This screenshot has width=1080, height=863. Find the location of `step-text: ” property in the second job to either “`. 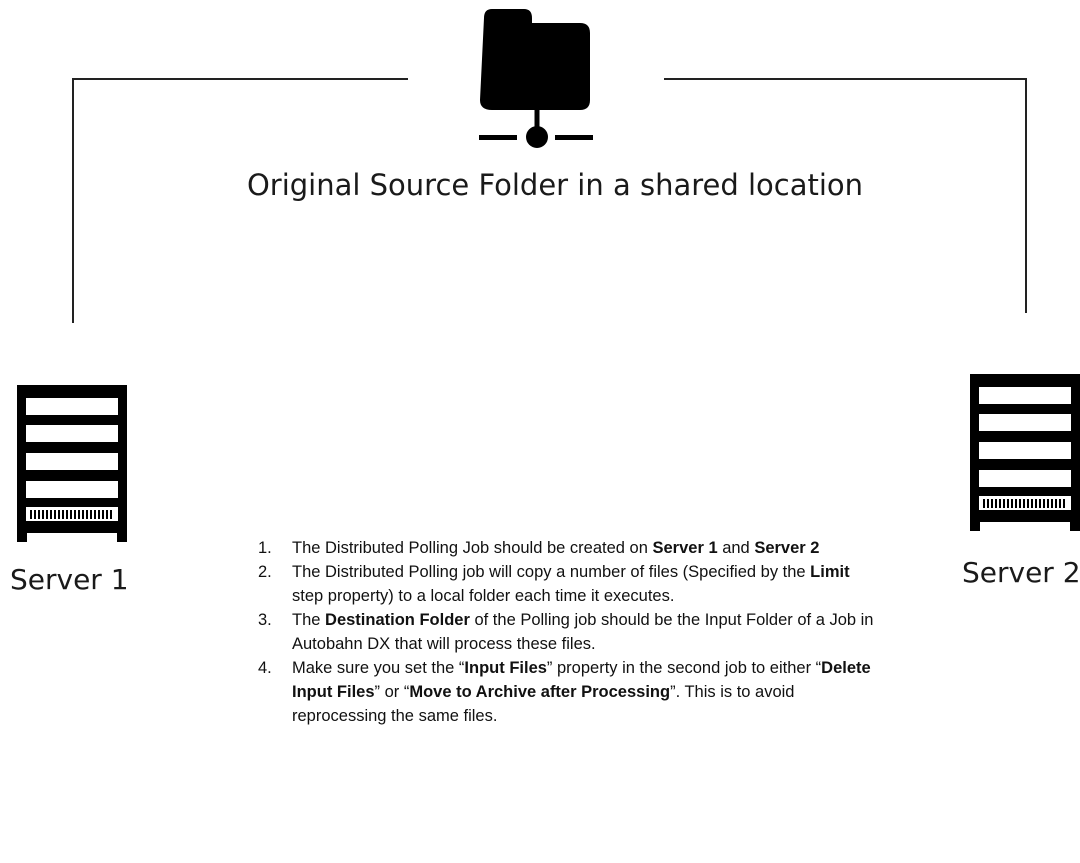

step-text: ” property in the second job to either “ is located at coordinates (684, 668).